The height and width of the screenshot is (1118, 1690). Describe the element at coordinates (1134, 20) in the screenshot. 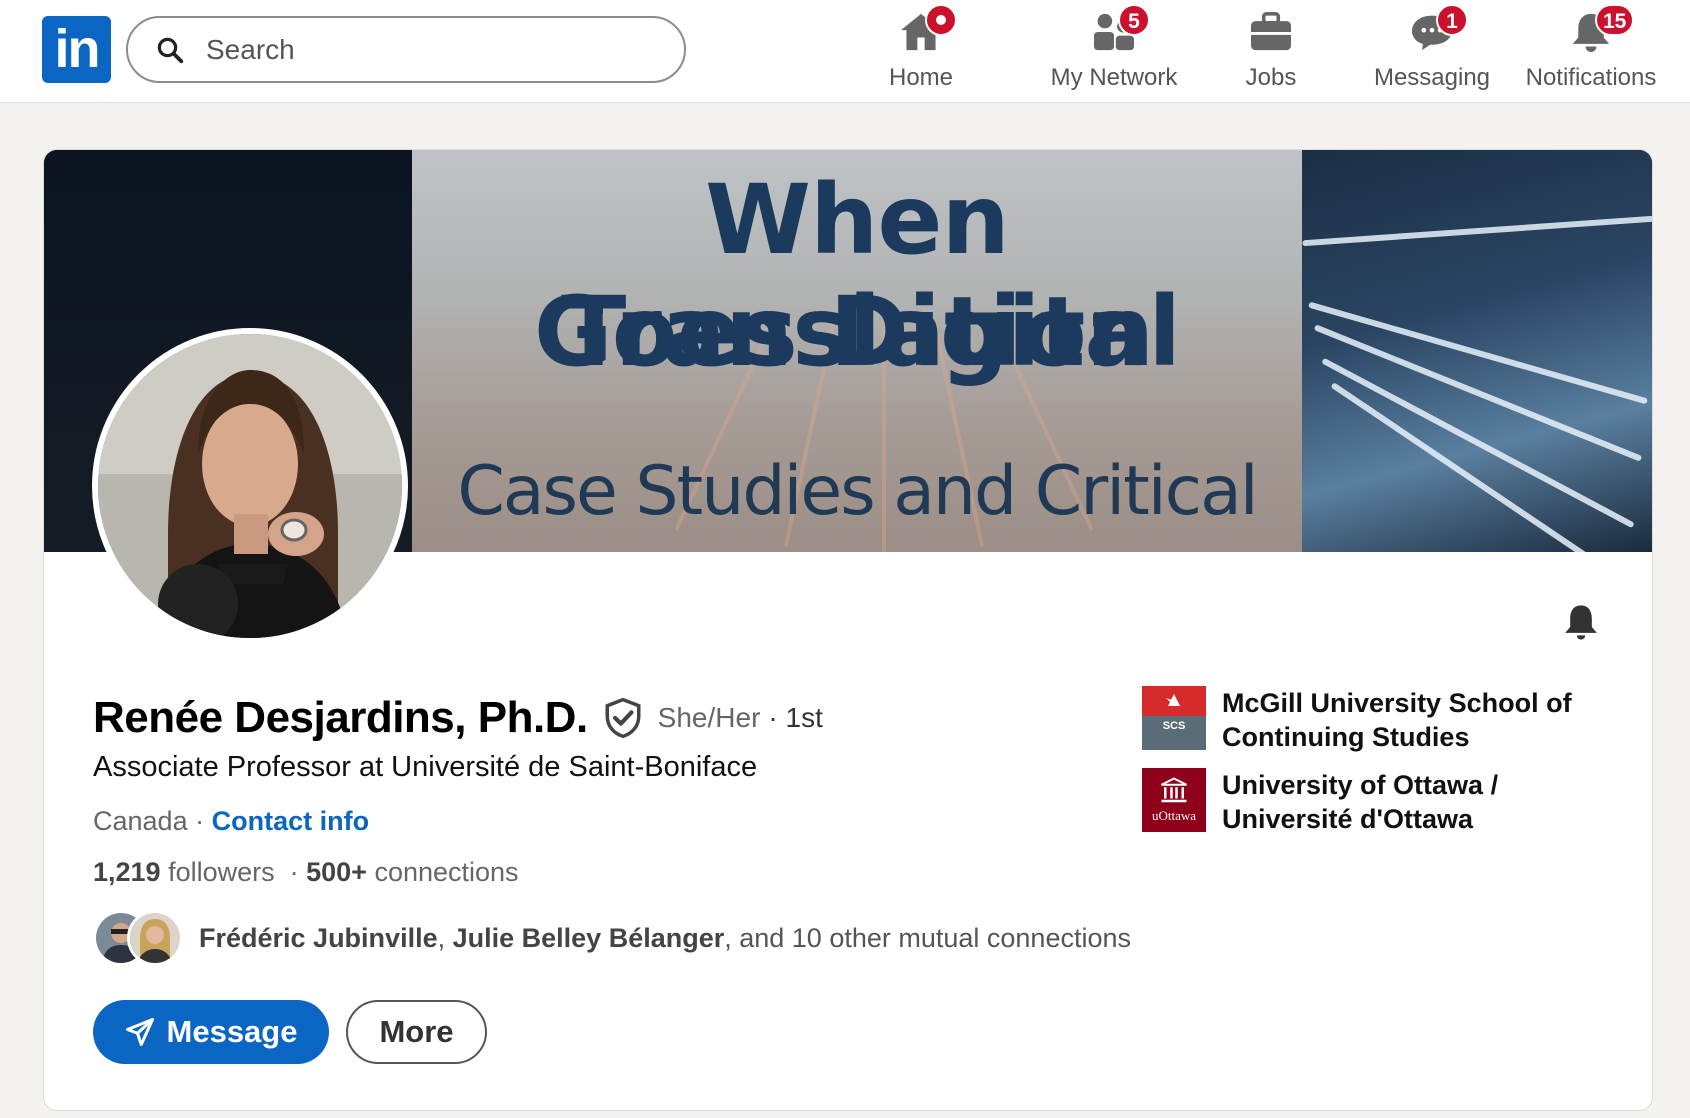

I see `my-network-badge: 5` at that location.